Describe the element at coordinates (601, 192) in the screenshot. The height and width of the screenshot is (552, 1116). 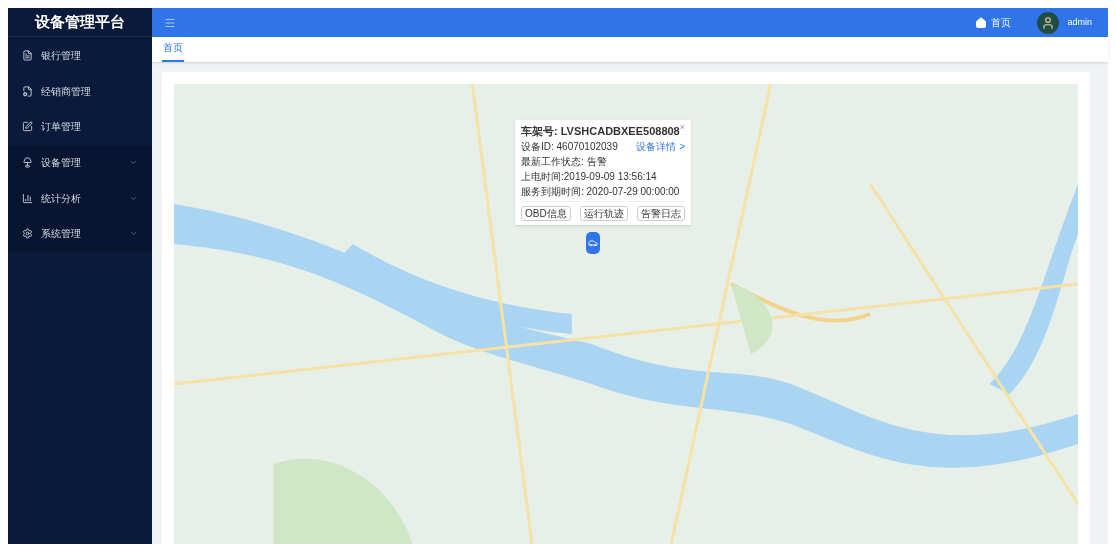
I see `info-line: 服务到期时间: 2020-07-29 00:00:00` at that location.